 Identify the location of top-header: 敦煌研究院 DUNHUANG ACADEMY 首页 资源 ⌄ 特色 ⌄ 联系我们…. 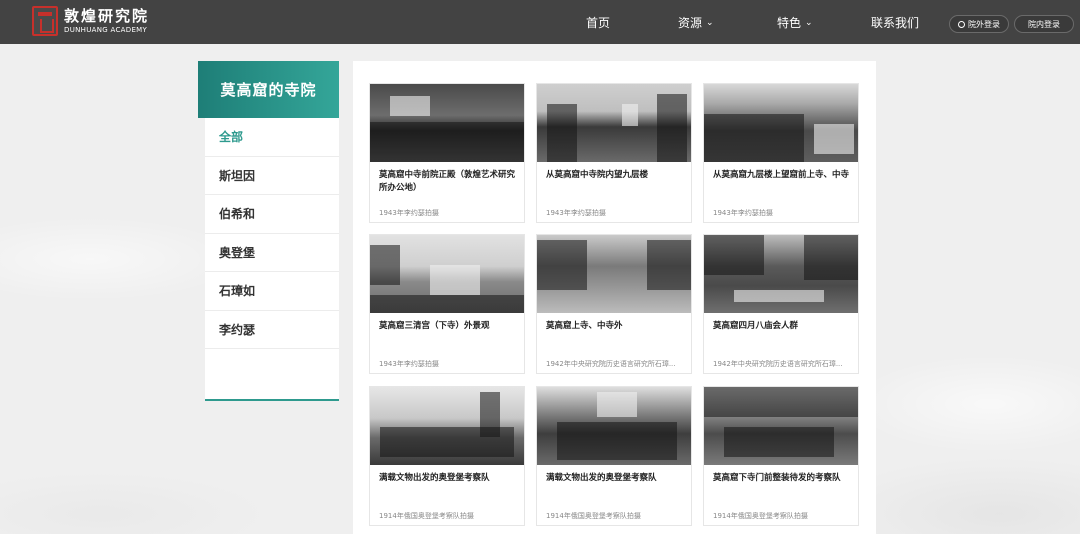
(540, 22).